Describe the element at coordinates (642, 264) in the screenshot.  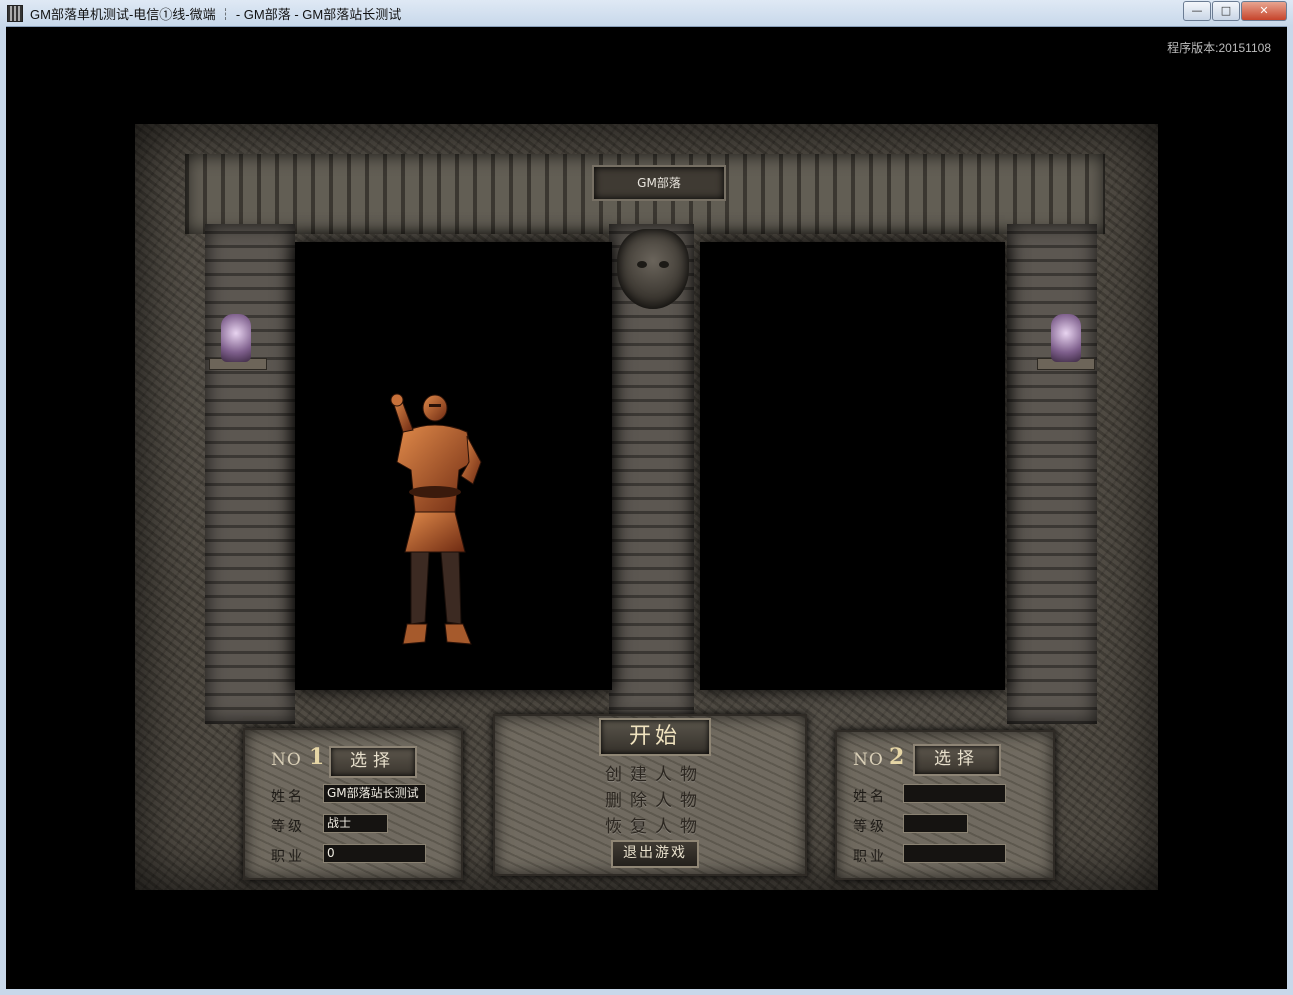
I see `gargoyle-eye-left` at that location.